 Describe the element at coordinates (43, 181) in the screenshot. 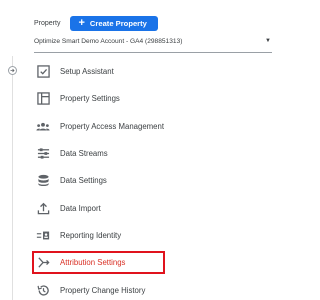

I see `database-icon` at that location.